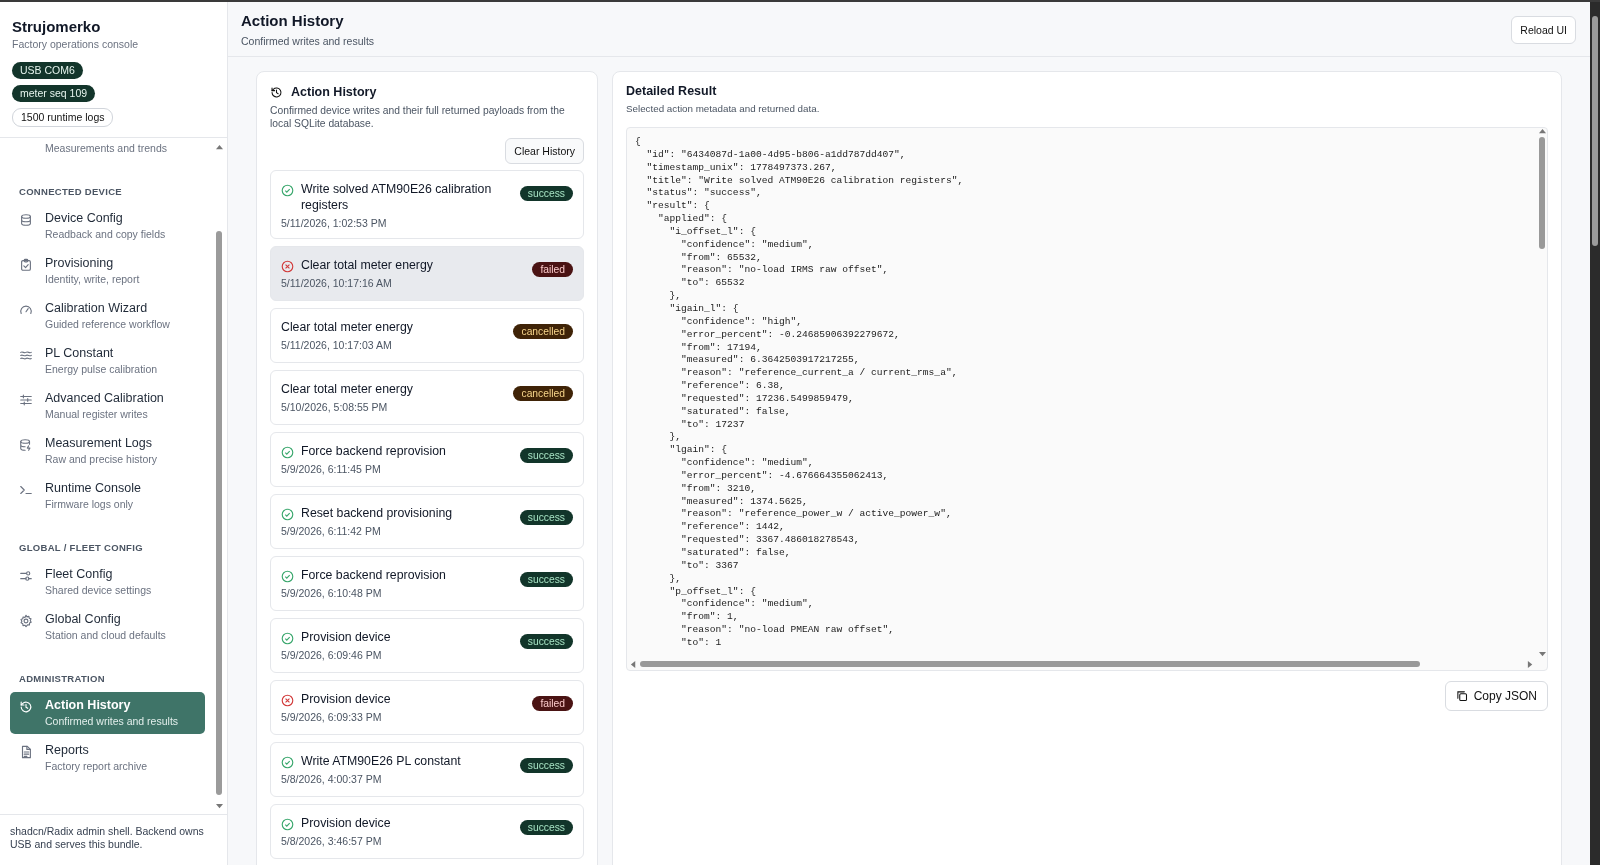  Describe the element at coordinates (633, 664) in the screenshot. I see `scroll-left-icon` at that location.